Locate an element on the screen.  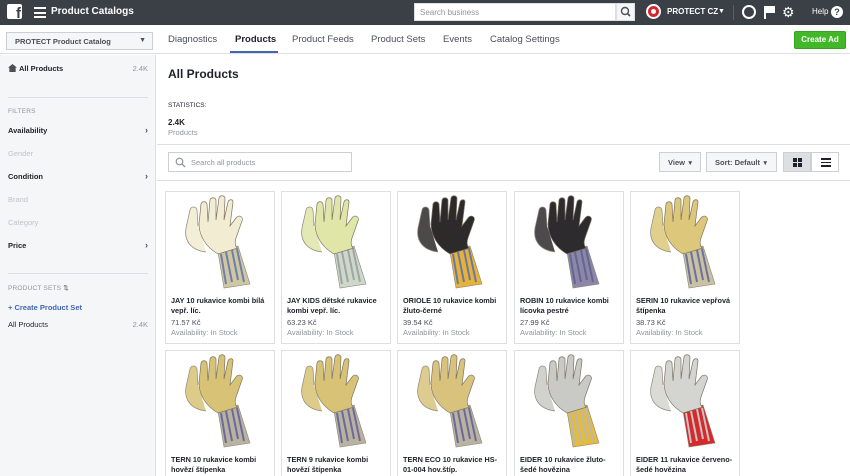
product-set-count: 2.4K is located at coordinates (140, 324).